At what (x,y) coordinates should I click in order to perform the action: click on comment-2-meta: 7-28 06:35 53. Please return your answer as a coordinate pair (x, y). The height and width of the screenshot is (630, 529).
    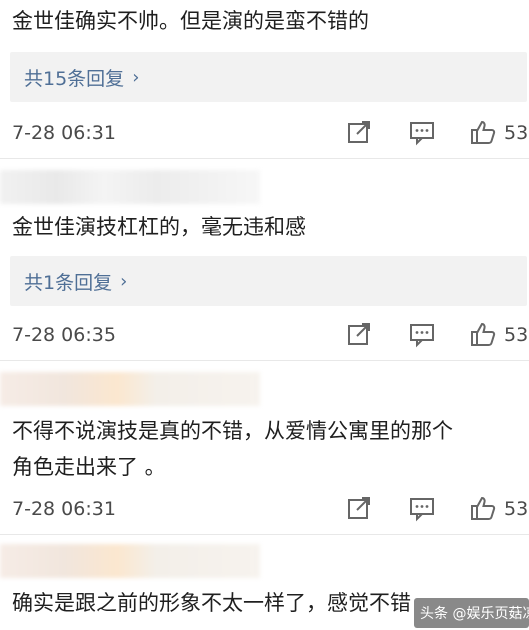
    Looking at the image, I should click on (270, 335).